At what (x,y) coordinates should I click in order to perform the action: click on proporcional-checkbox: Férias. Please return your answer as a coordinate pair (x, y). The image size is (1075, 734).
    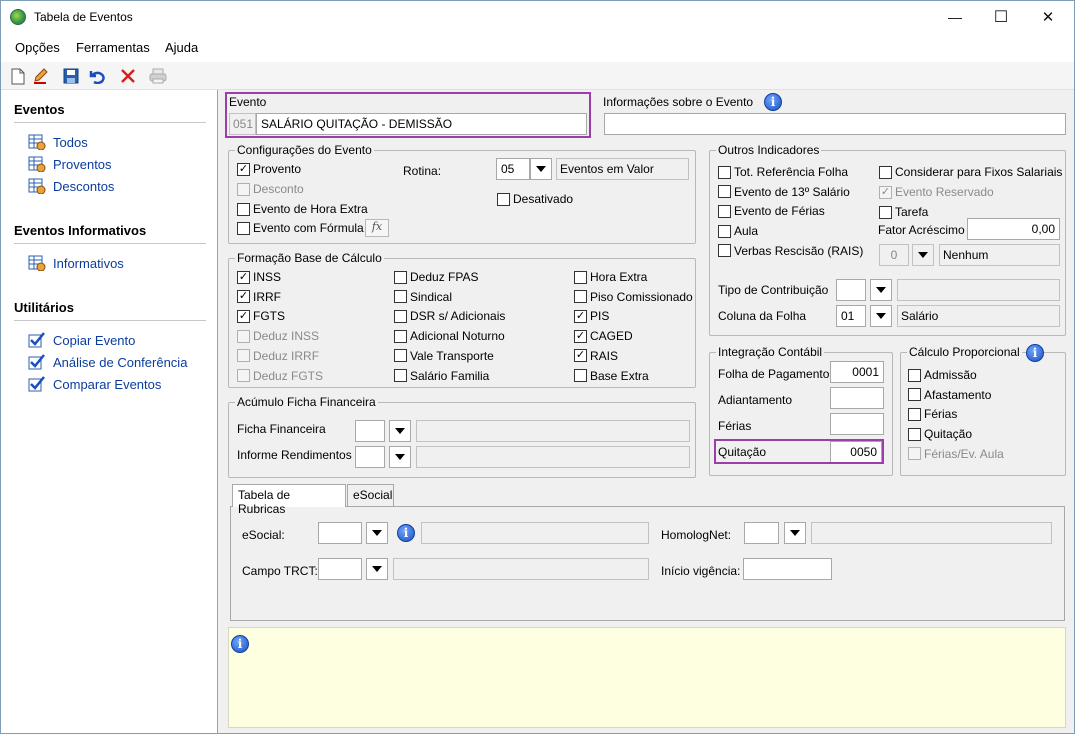
    Looking at the image, I should click on (932, 414).